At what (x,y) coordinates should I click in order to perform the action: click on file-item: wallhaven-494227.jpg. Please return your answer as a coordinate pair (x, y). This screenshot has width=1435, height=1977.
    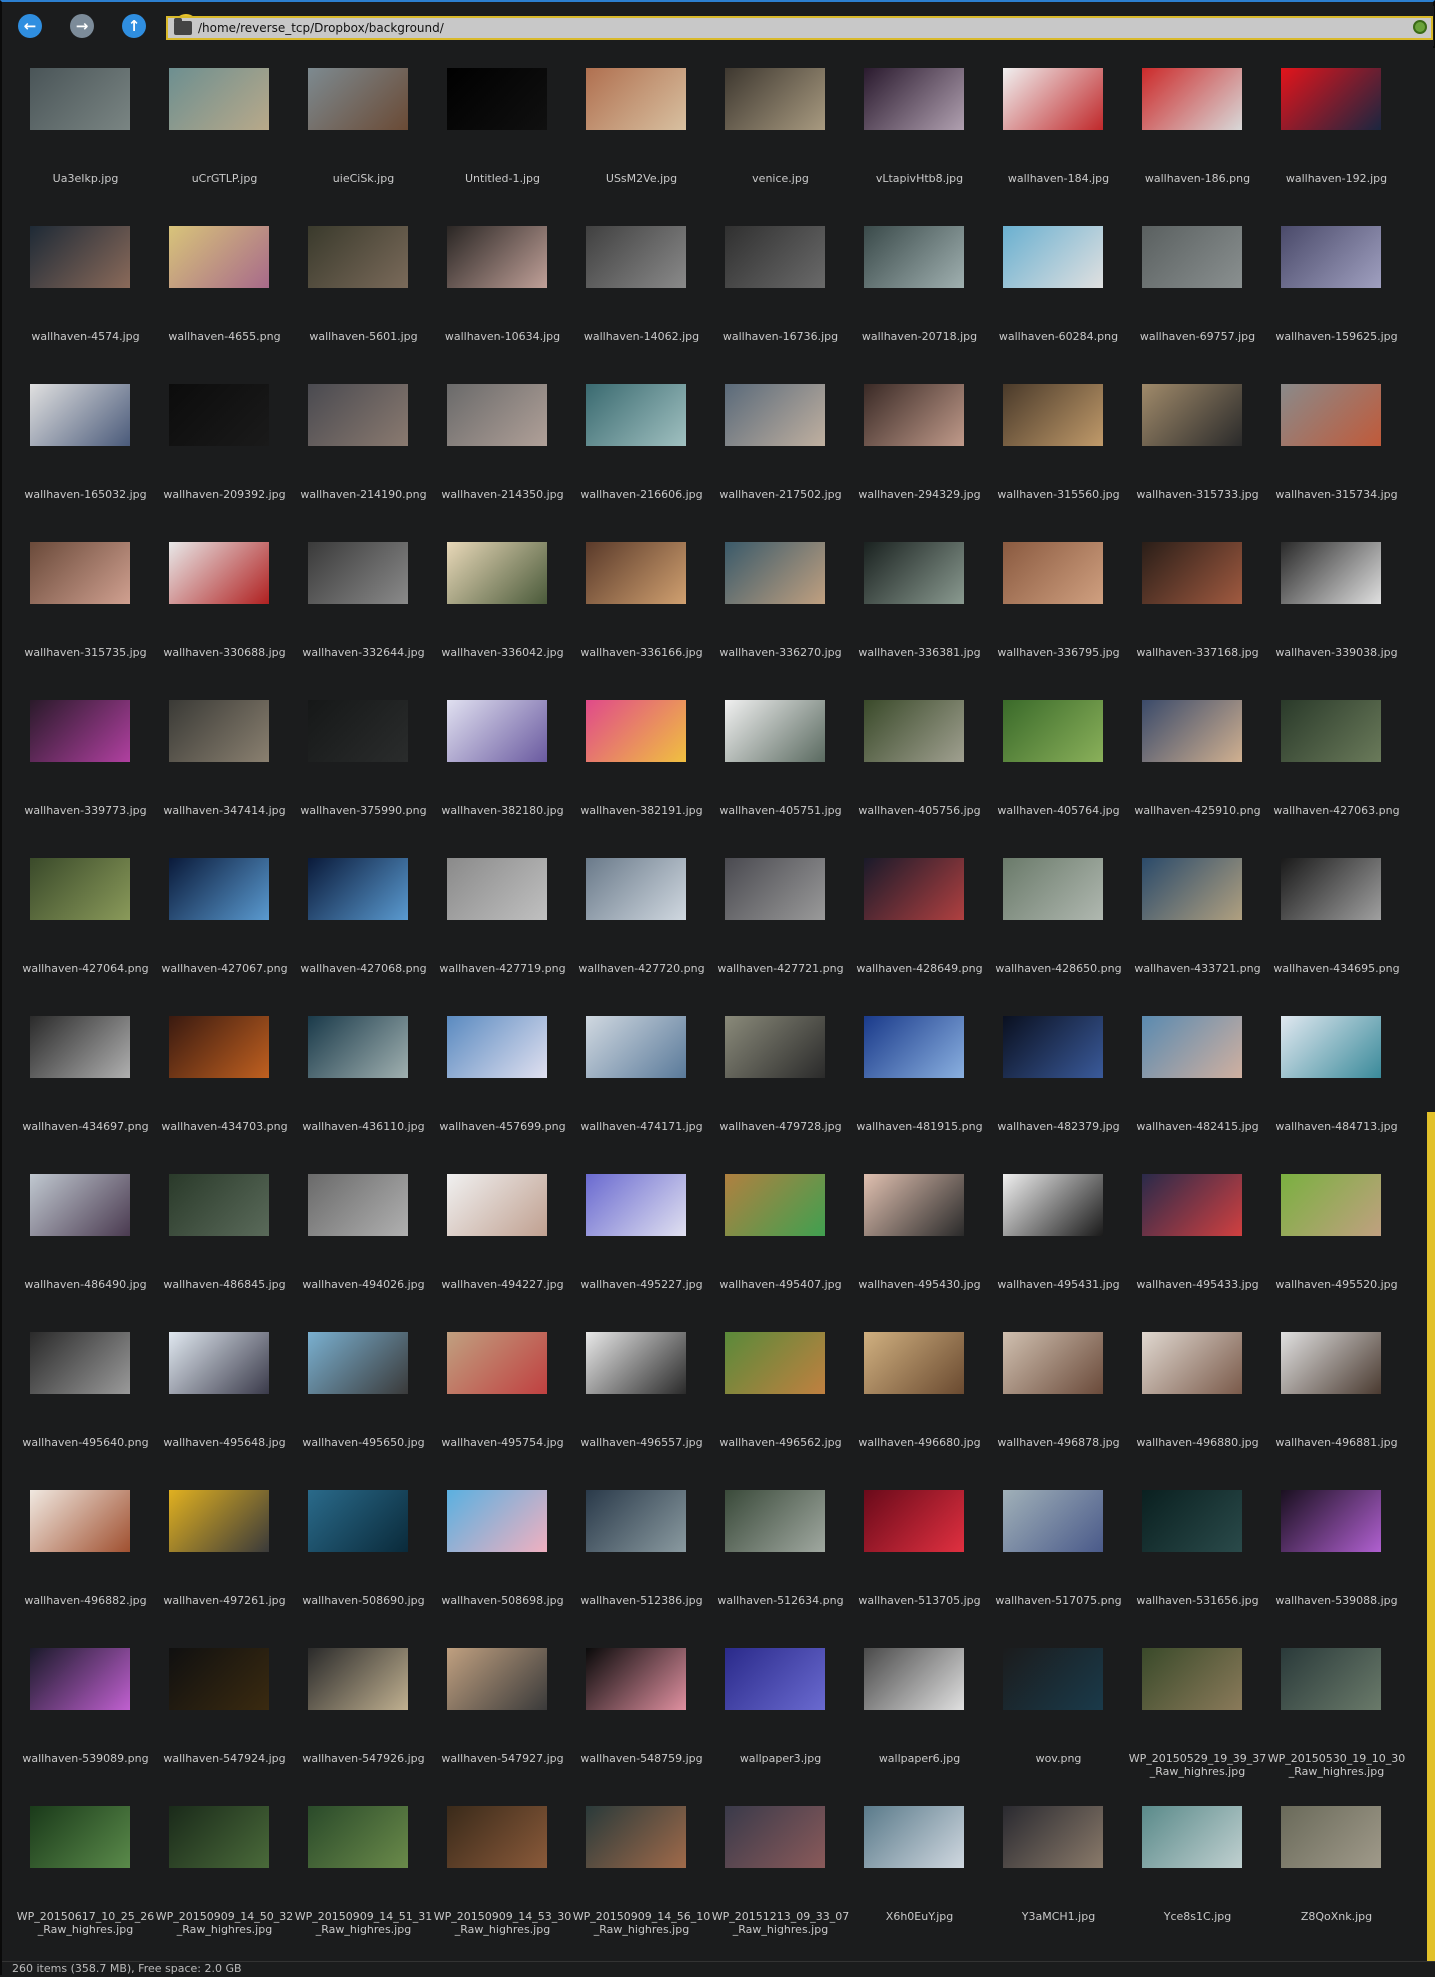
    Looking at the image, I should click on (502, 1238).